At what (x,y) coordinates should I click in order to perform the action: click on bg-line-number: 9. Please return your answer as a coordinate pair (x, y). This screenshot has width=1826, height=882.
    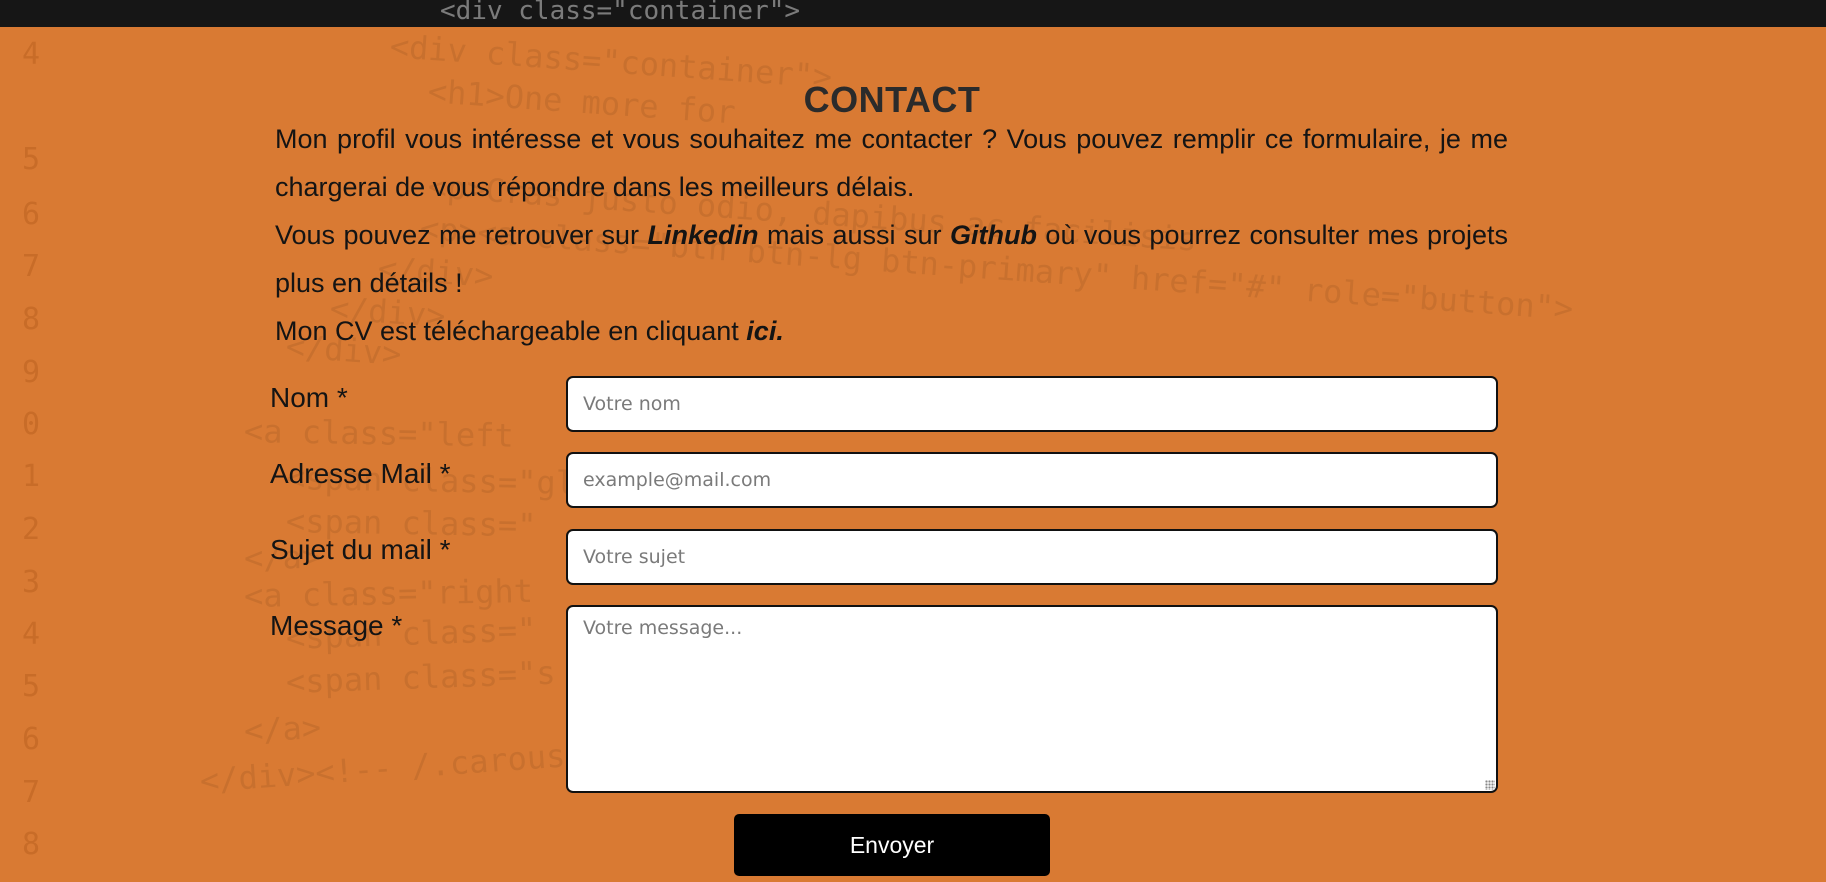
    Looking at the image, I should click on (30, 372).